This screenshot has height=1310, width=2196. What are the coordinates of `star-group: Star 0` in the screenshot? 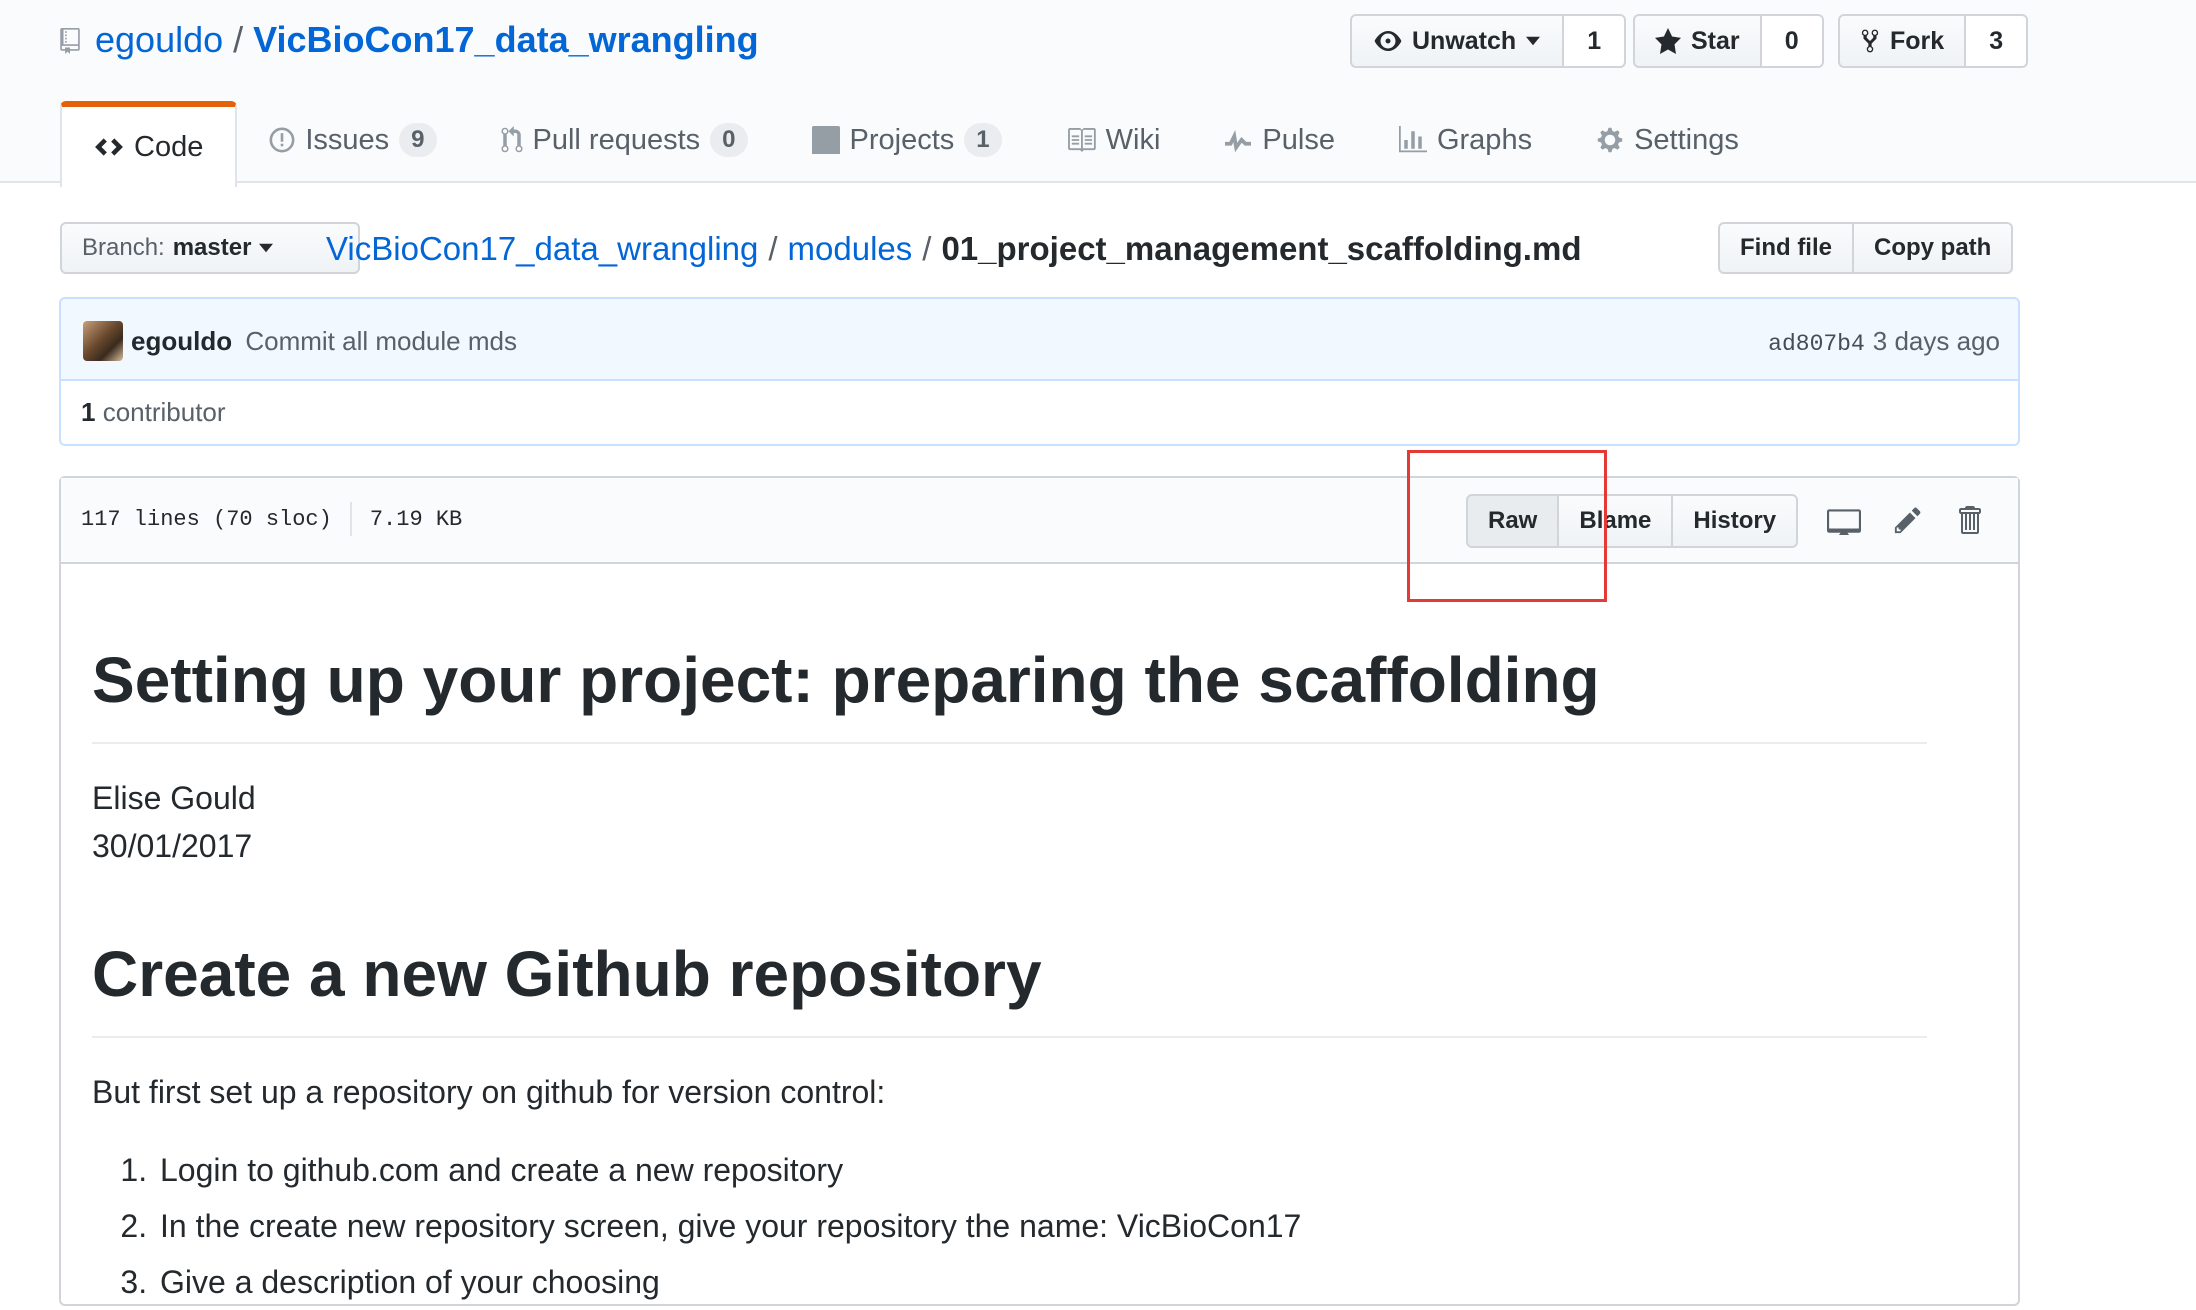 It's located at (1728, 41).